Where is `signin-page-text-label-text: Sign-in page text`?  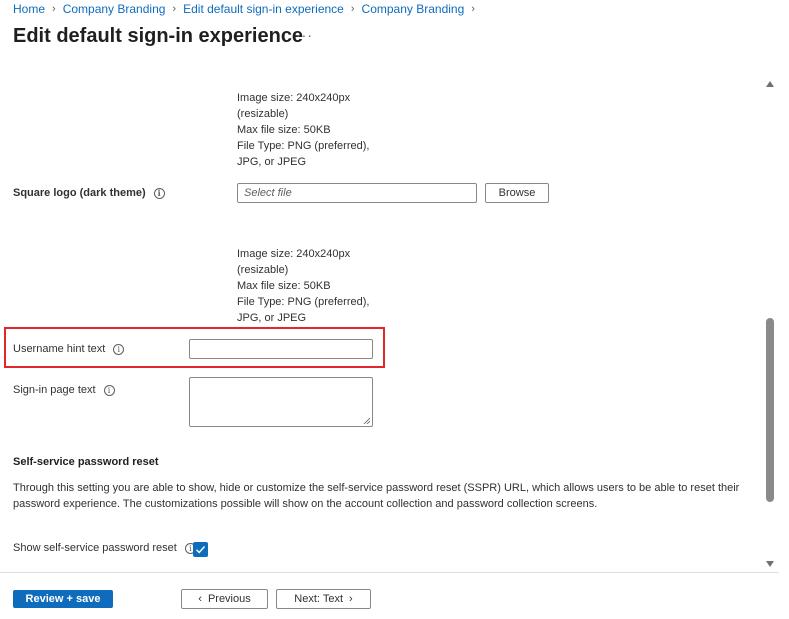
signin-page-text-label-text: Sign-in page text is located at coordinates (54, 390).